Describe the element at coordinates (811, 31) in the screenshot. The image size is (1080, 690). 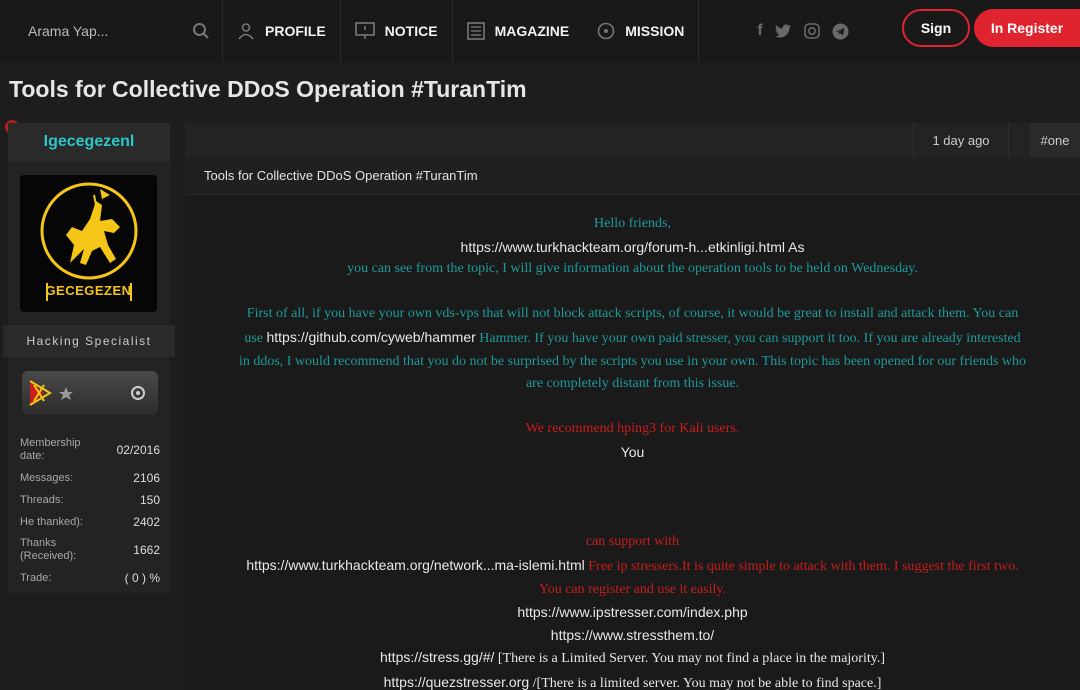
I see `instagram-icon` at that location.